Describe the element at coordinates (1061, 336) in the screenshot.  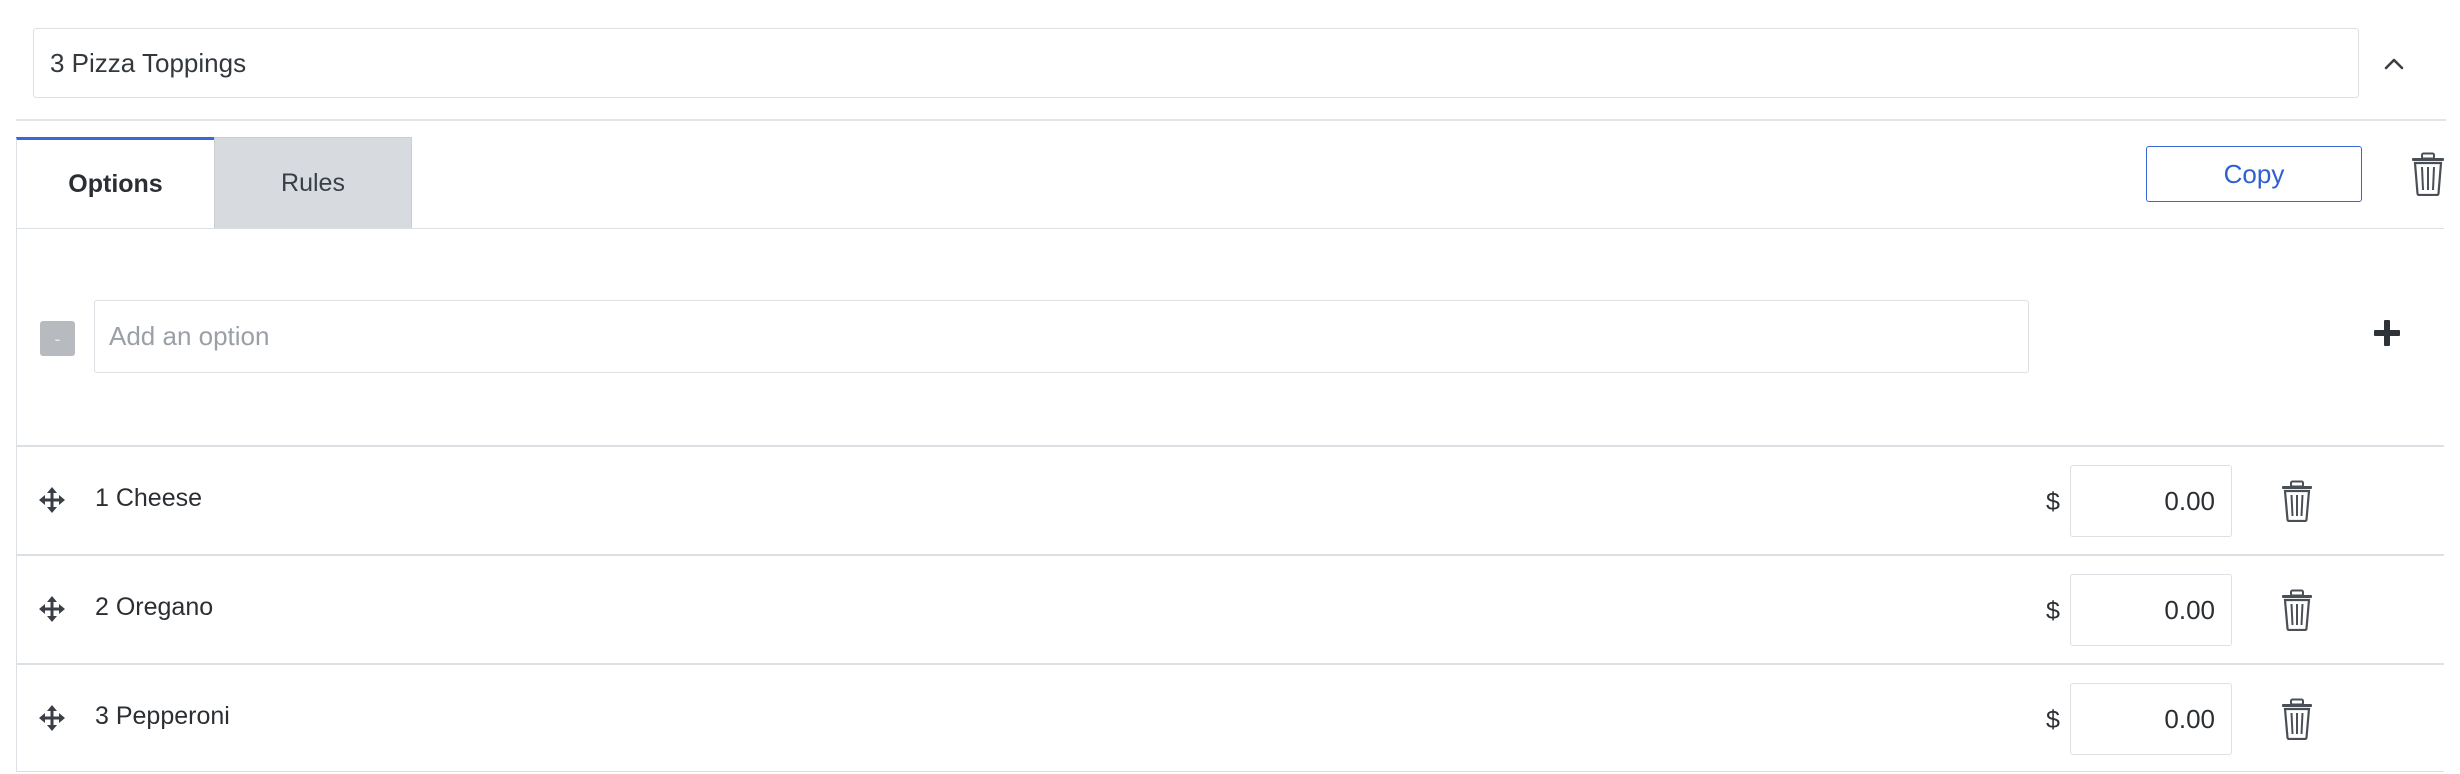
I see `add-option-input` at that location.